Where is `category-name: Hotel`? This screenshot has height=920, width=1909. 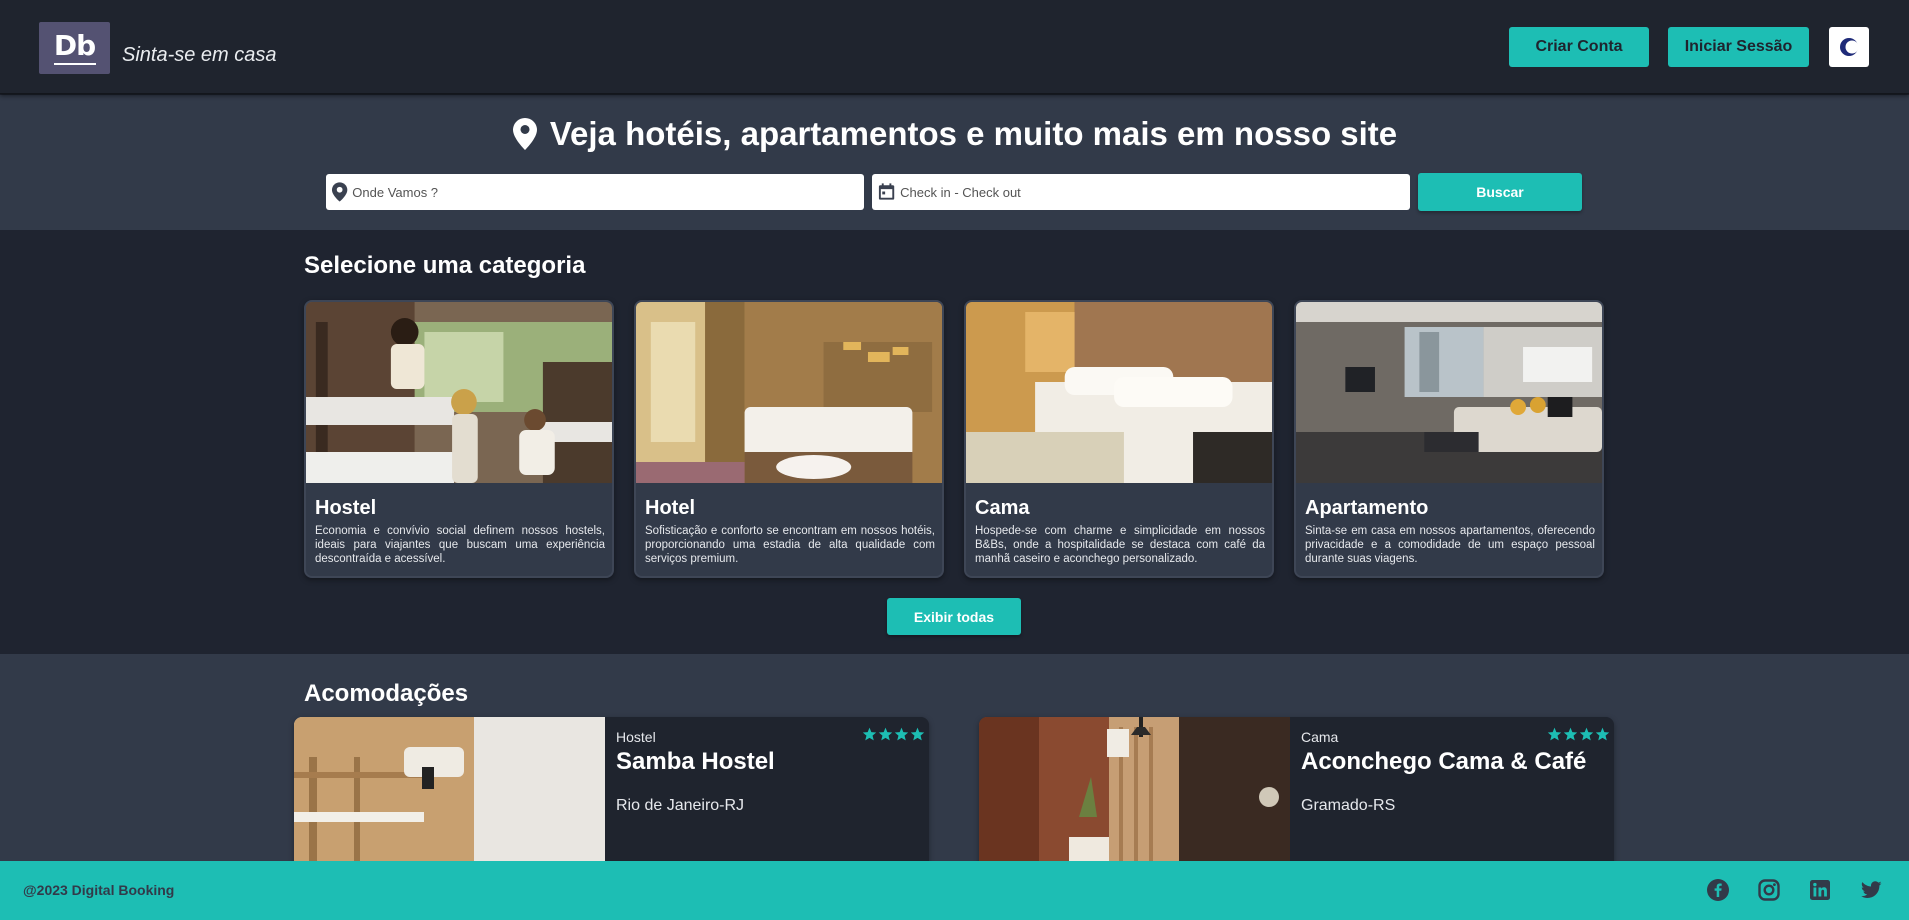
category-name: Hotel is located at coordinates (670, 508).